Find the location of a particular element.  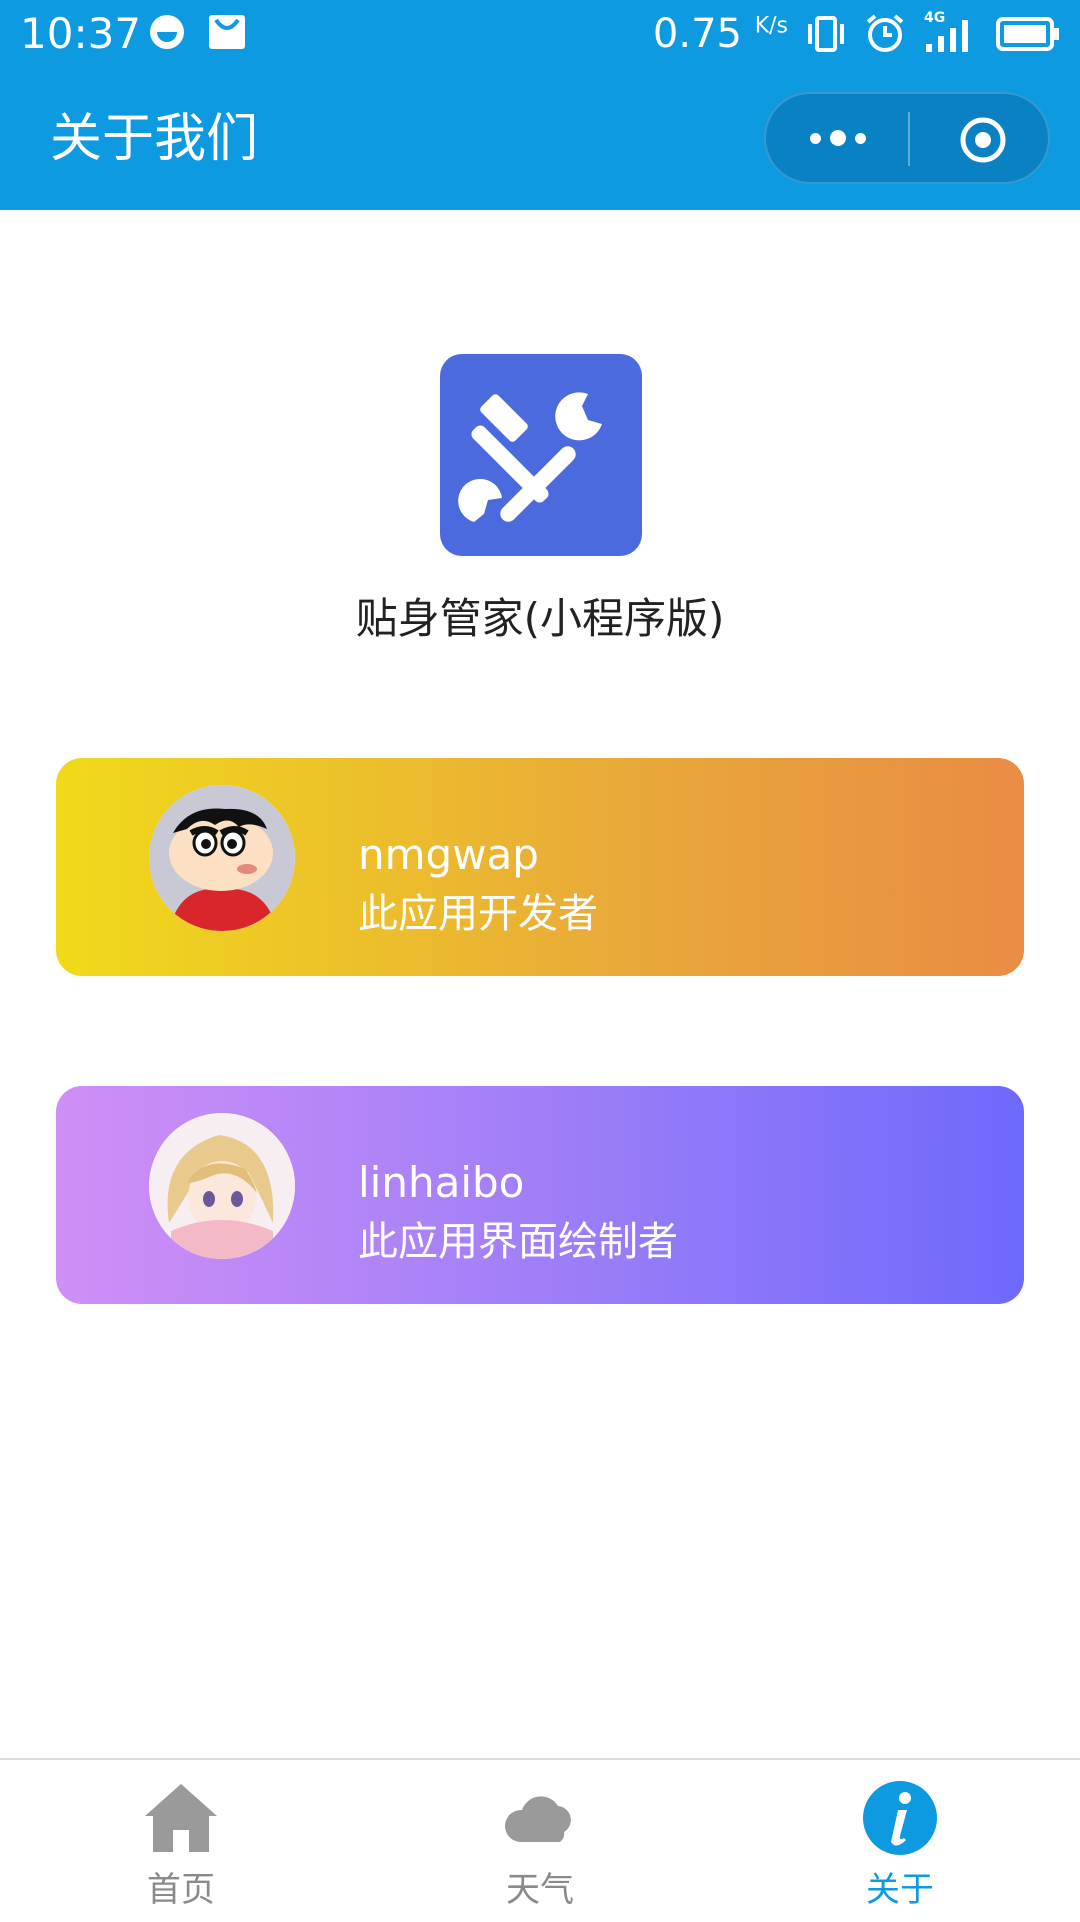

cartoon-boy-avatar-icon is located at coordinates (222, 858).